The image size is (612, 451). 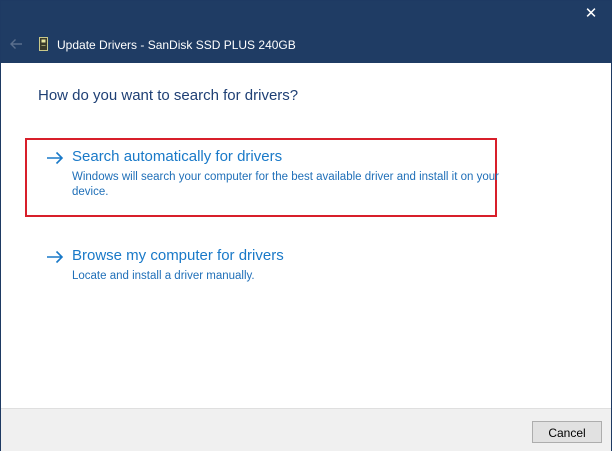 I want to click on cancel-button: Cancel, so click(x=567, y=432).